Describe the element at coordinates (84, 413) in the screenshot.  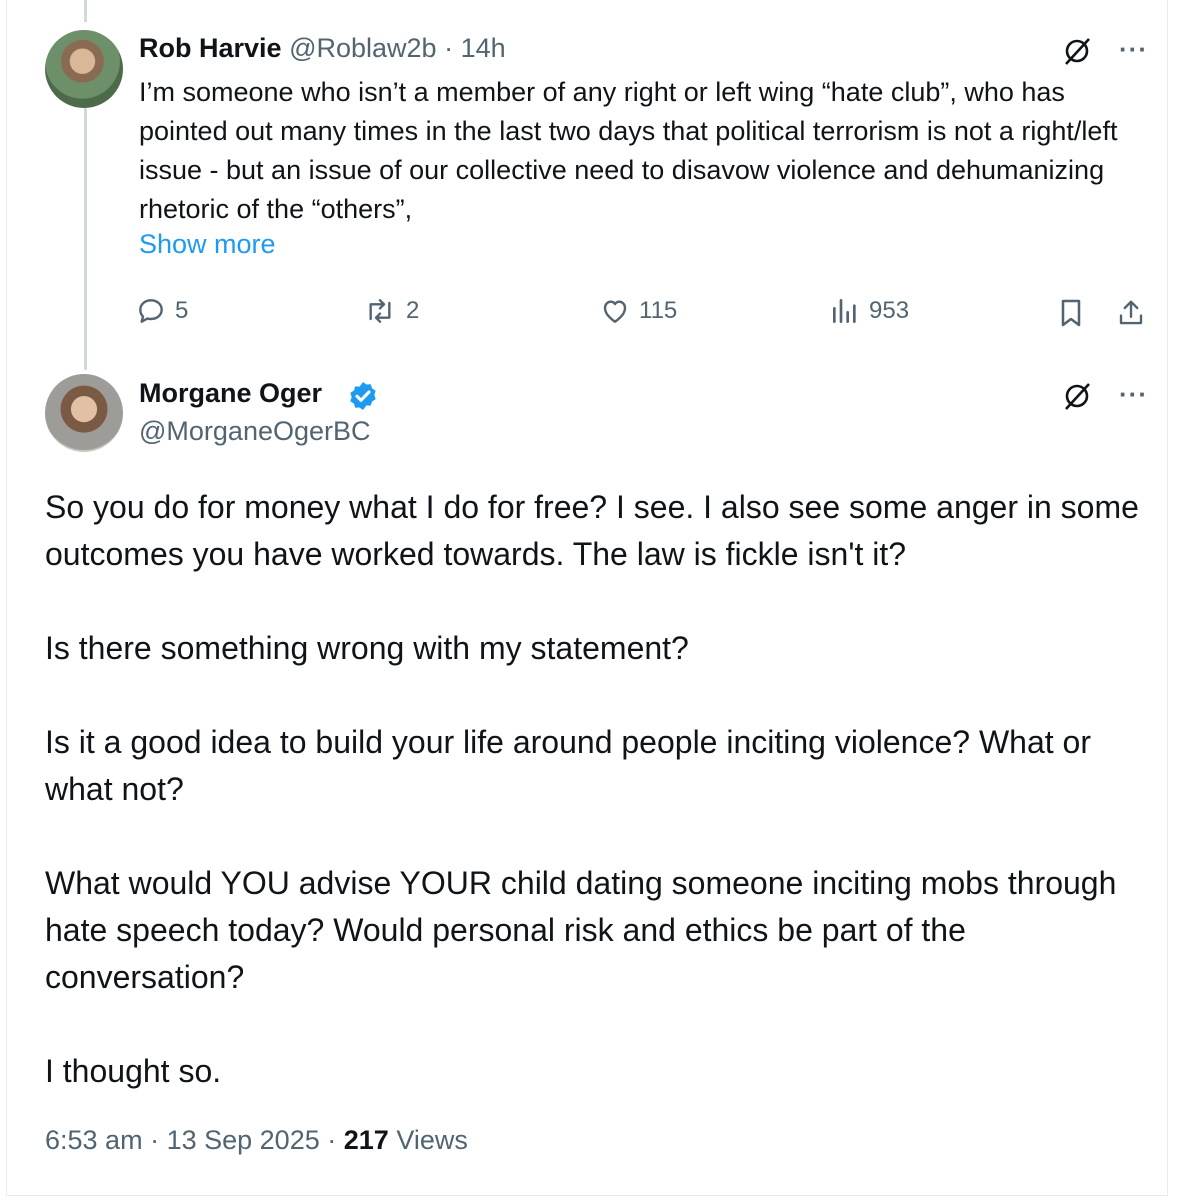
I see `avatar-morgane-oger` at that location.